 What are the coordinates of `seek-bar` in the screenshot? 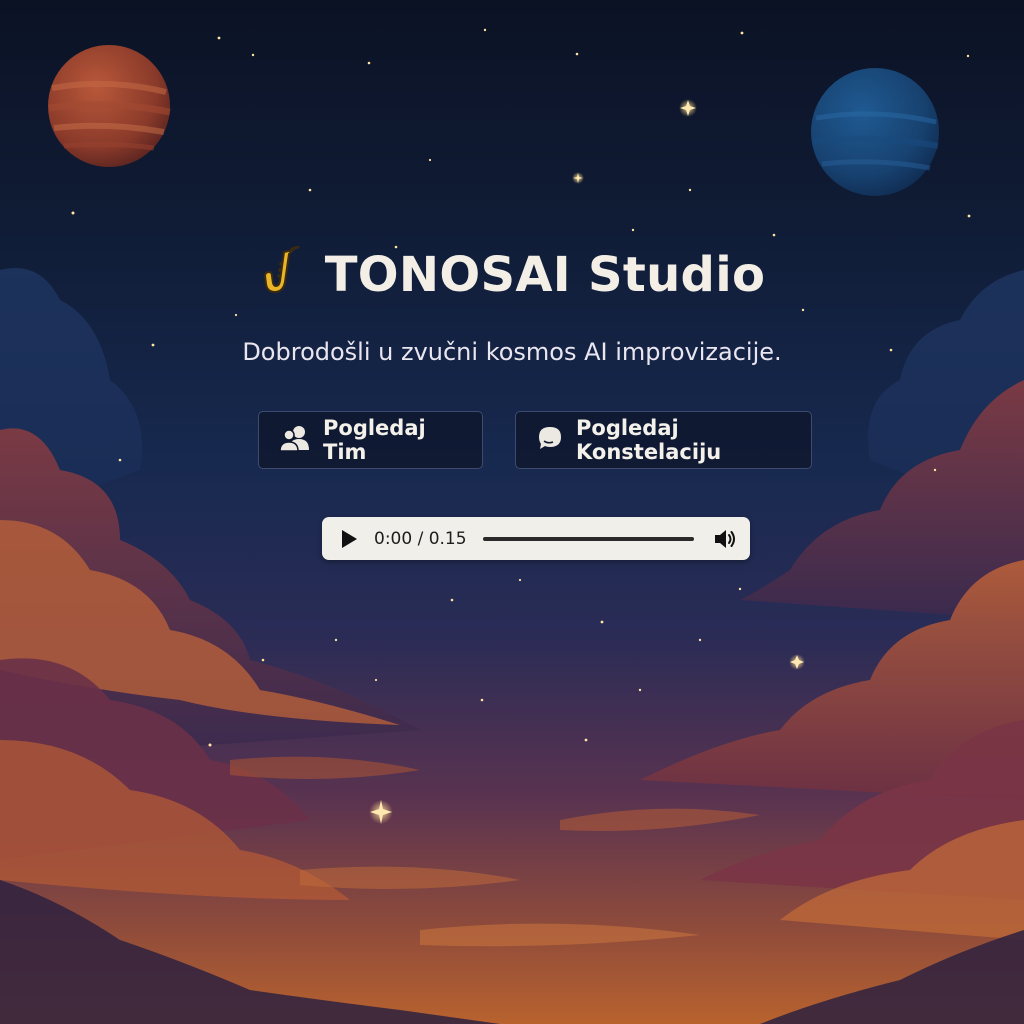 It's located at (588, 538).